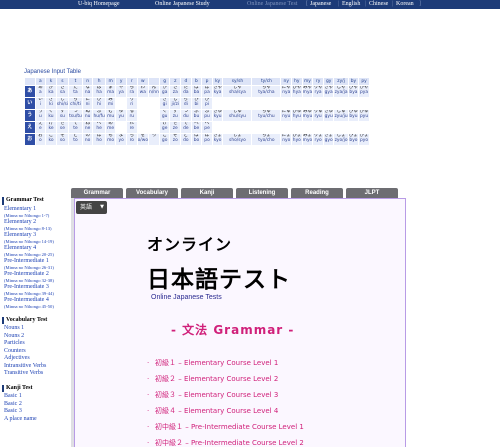 The height and width of the screenshot is (447, 500). Describe the element at coordinates (36, 307) in the screenshot. I see `sidebar-link-subtitle: (Minna no Nihongo 45-50)` at that location.